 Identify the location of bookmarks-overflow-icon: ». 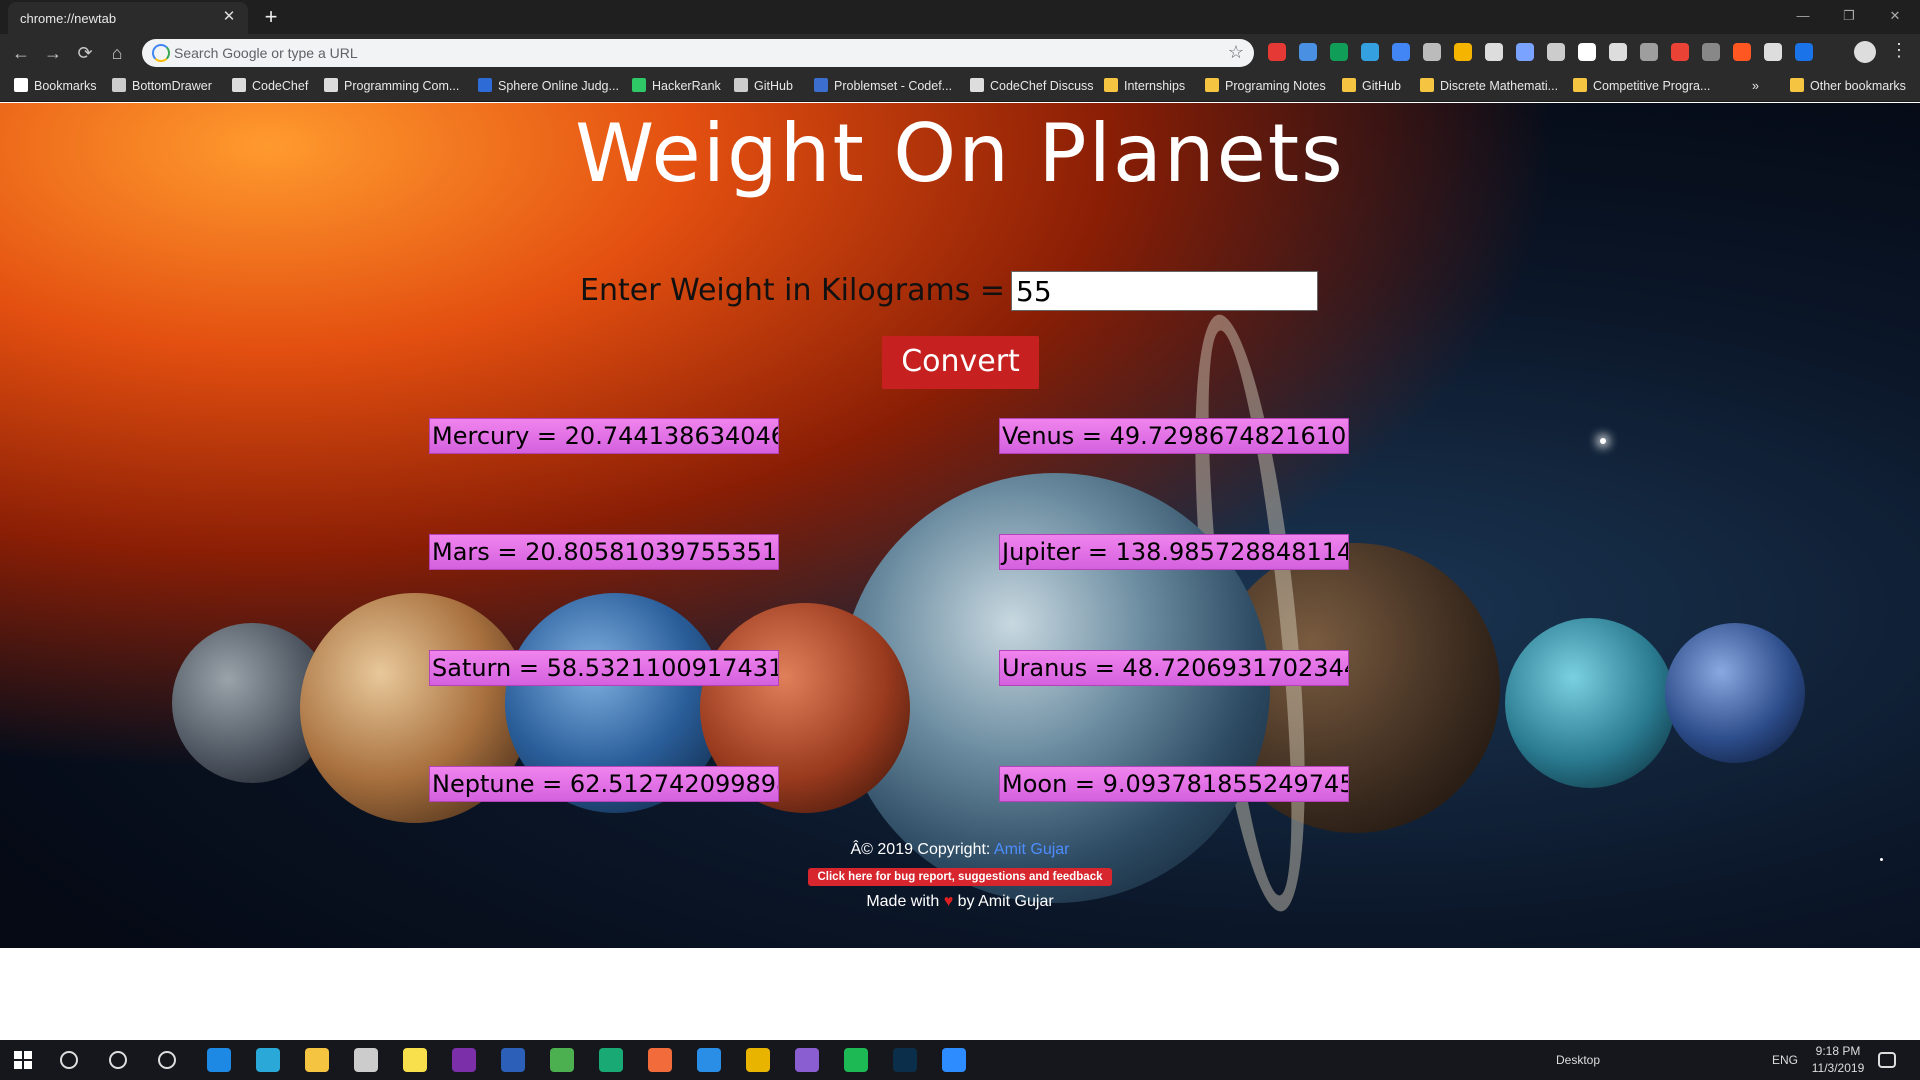
(1755, 86).